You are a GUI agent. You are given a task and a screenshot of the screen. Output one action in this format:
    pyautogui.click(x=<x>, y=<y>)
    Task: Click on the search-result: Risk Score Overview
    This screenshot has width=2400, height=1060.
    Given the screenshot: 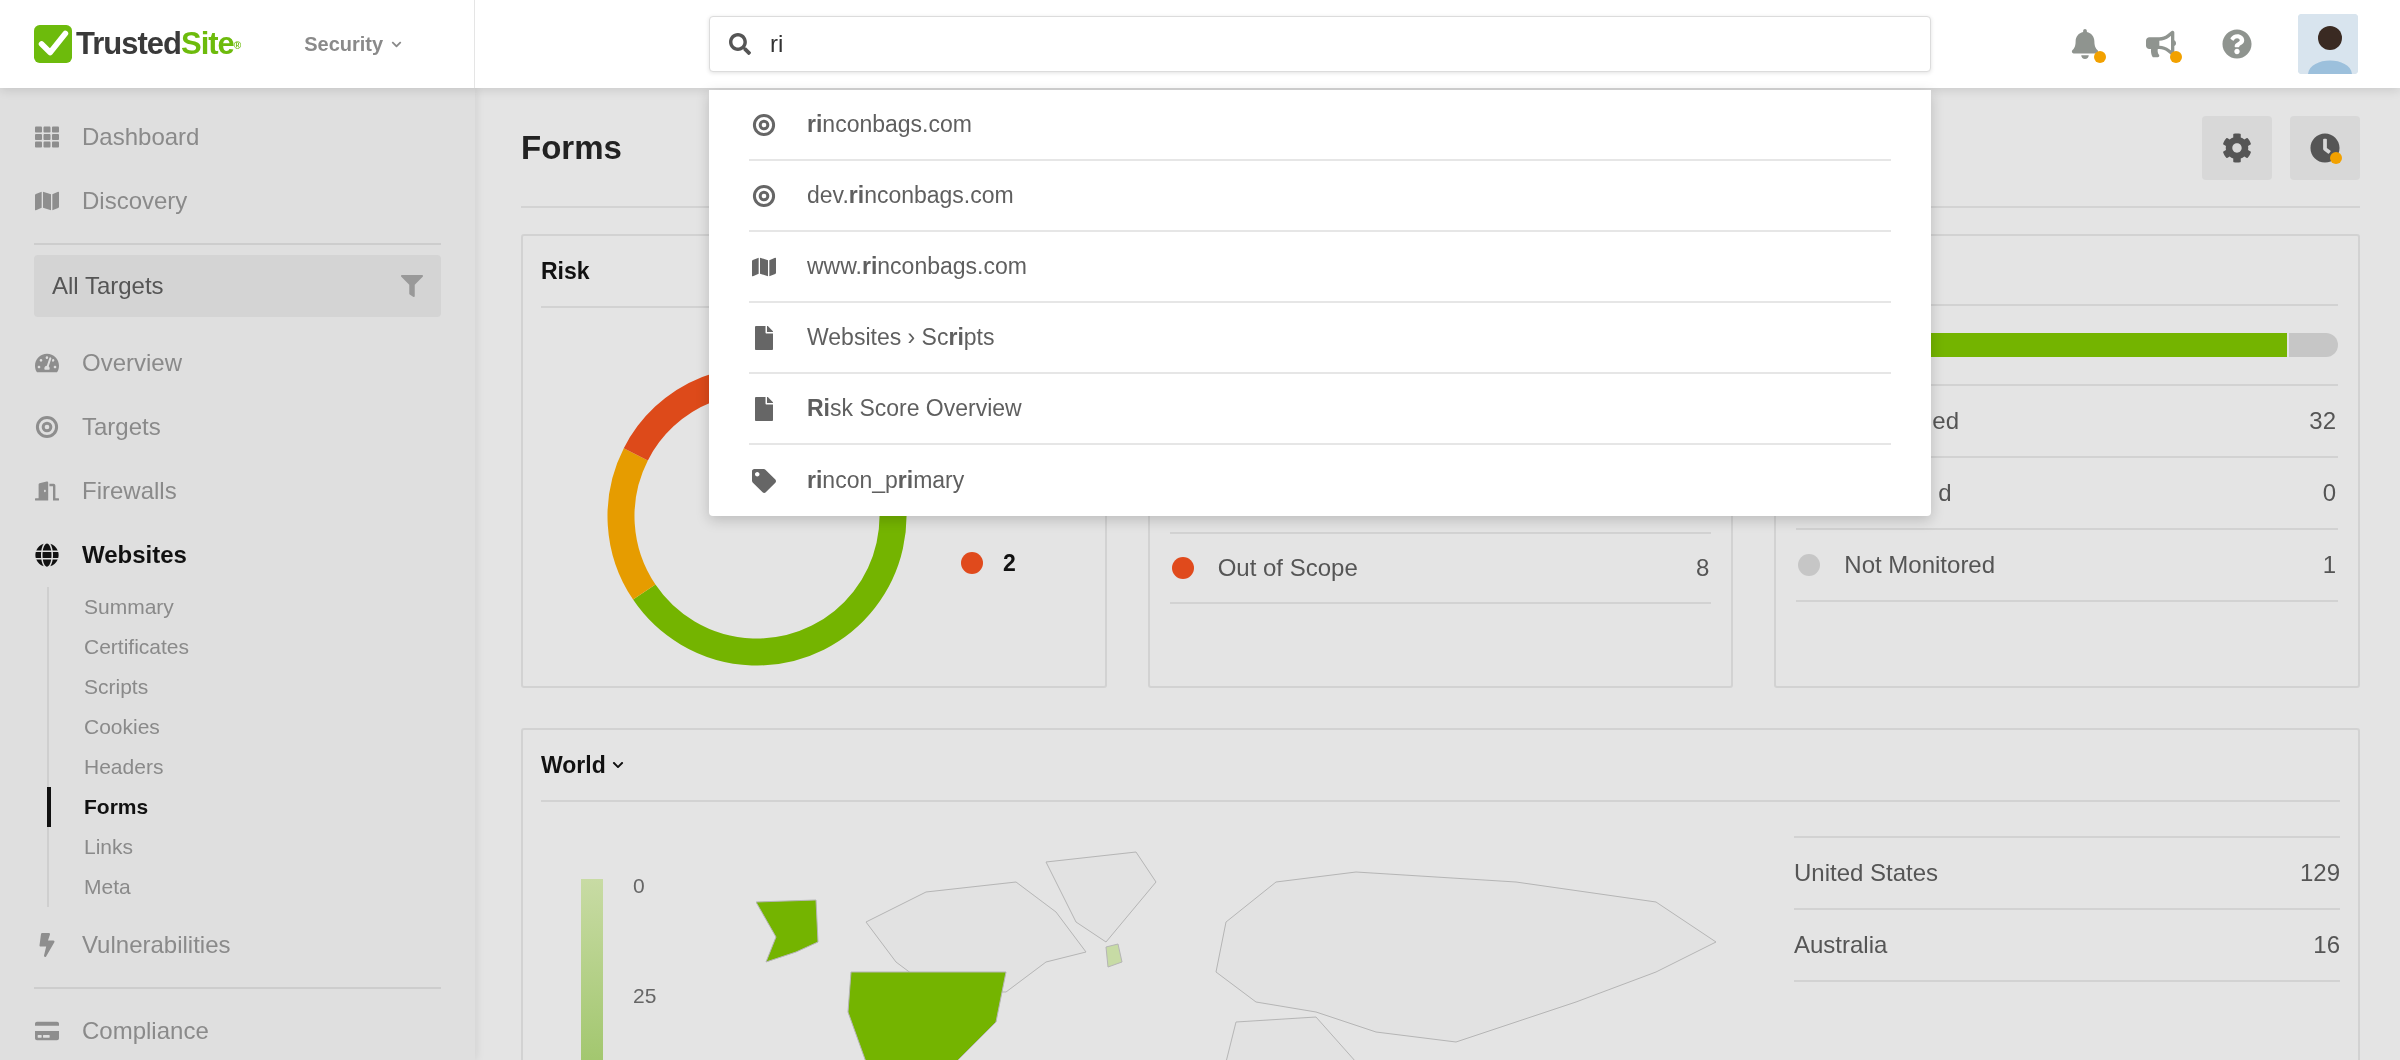 What is the action you would take?
    pyautogui.click(x=1320, y=409)
    